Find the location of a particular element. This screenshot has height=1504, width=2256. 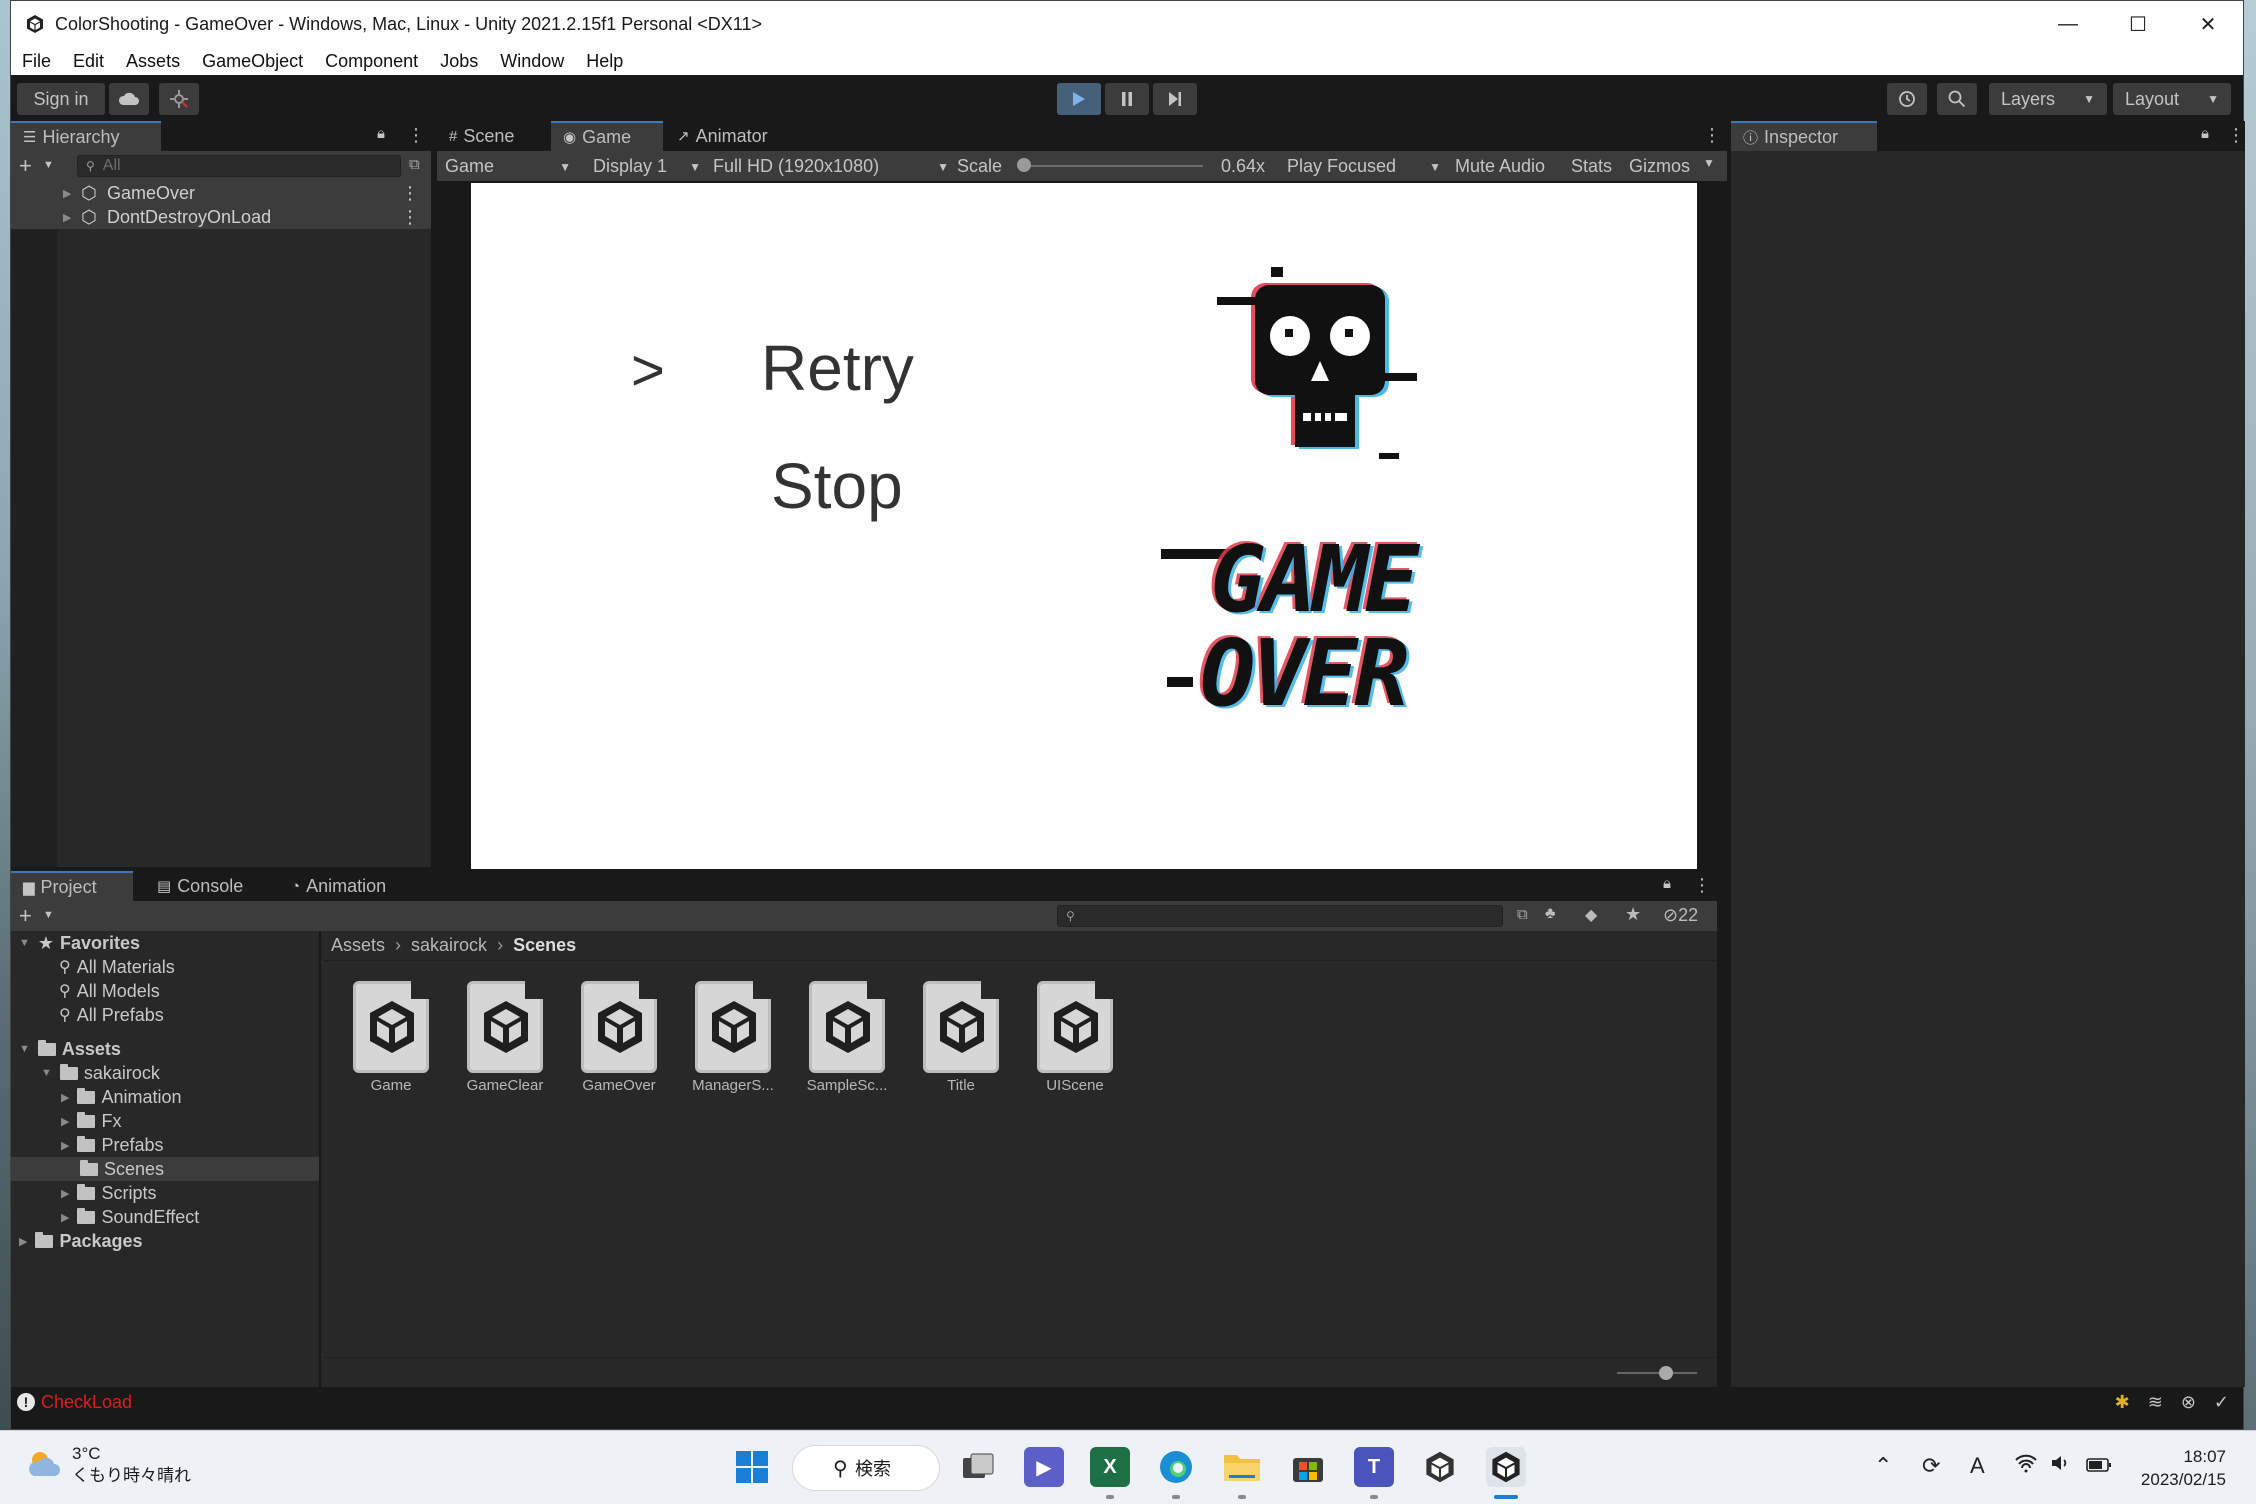

tab-hierarchy: ☰ Hierarchy is located at coordinates (86, 136).